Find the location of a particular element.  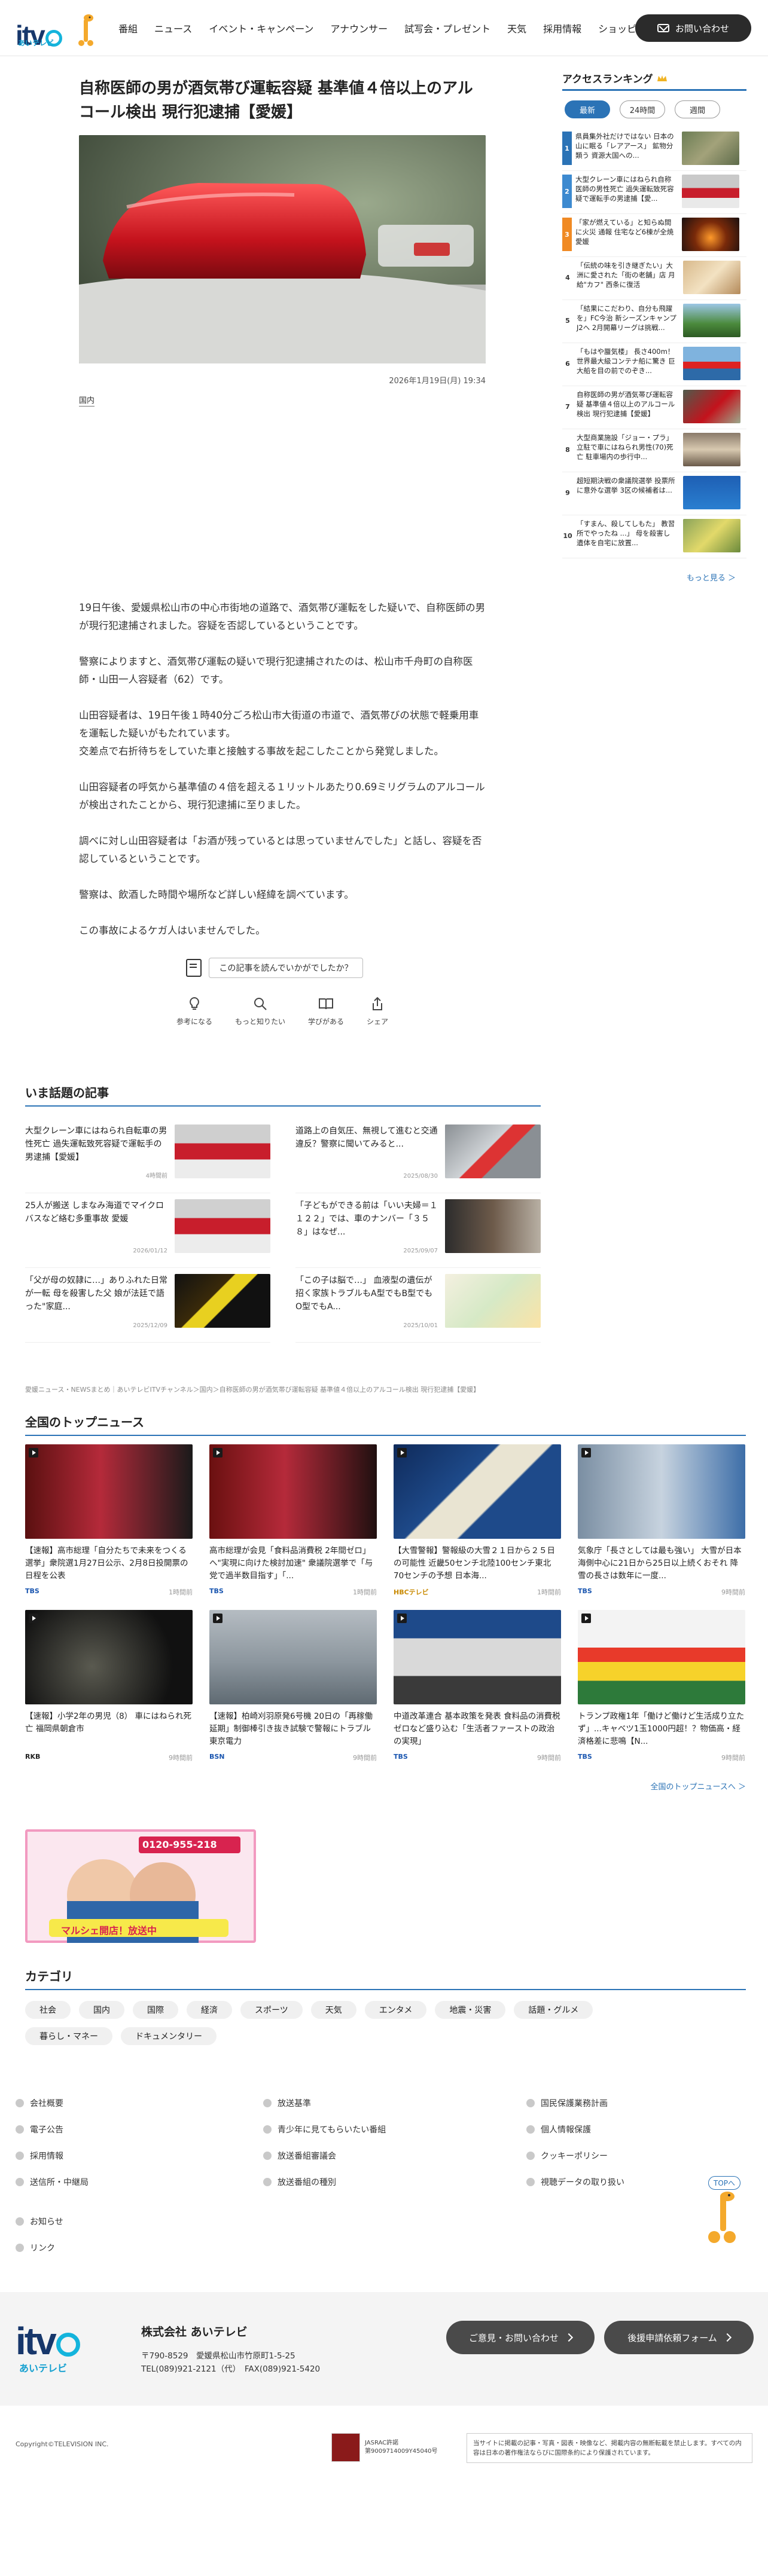

ranking-more-link: もっと見る ＞ is located at coordinates (654, 578).